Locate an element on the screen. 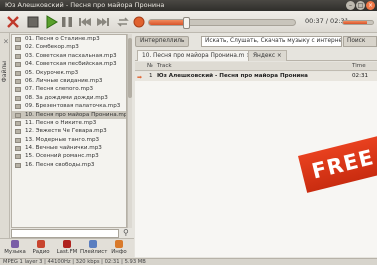  radio-icon is located at coordinates (41, 244).